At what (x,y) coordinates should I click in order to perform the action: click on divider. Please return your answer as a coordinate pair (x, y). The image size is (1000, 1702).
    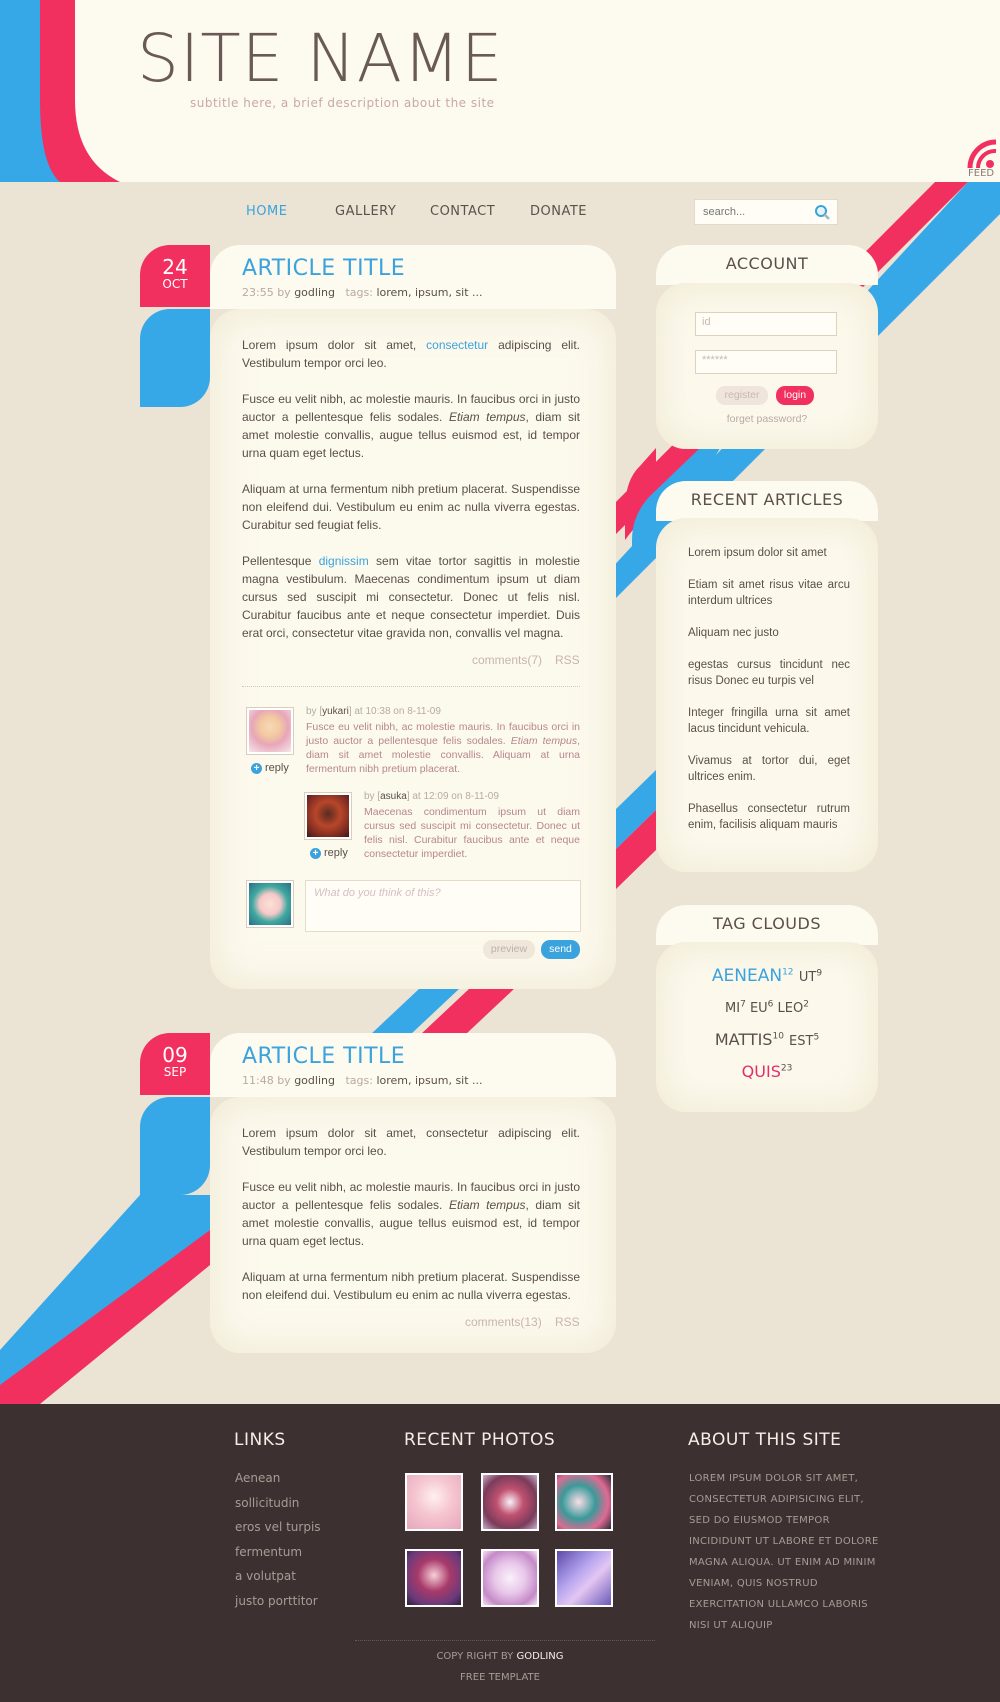
    Looking at the image, I should click on (411, 686).